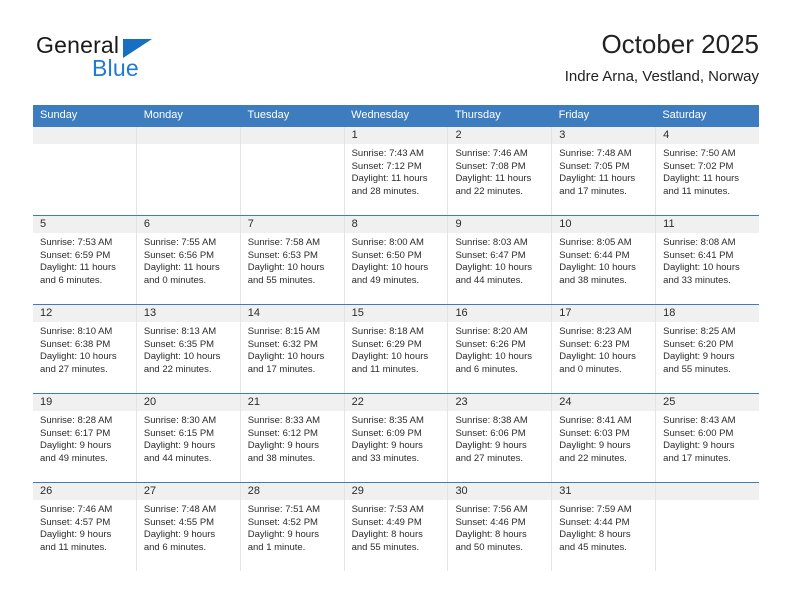 The height and width of the screenshot is (612, 792). What do you see at coordinates (282, 433) in the screenshot?
I see `sunset-text: Sunset: 6:12 PM` at bounding box center [282, 433].